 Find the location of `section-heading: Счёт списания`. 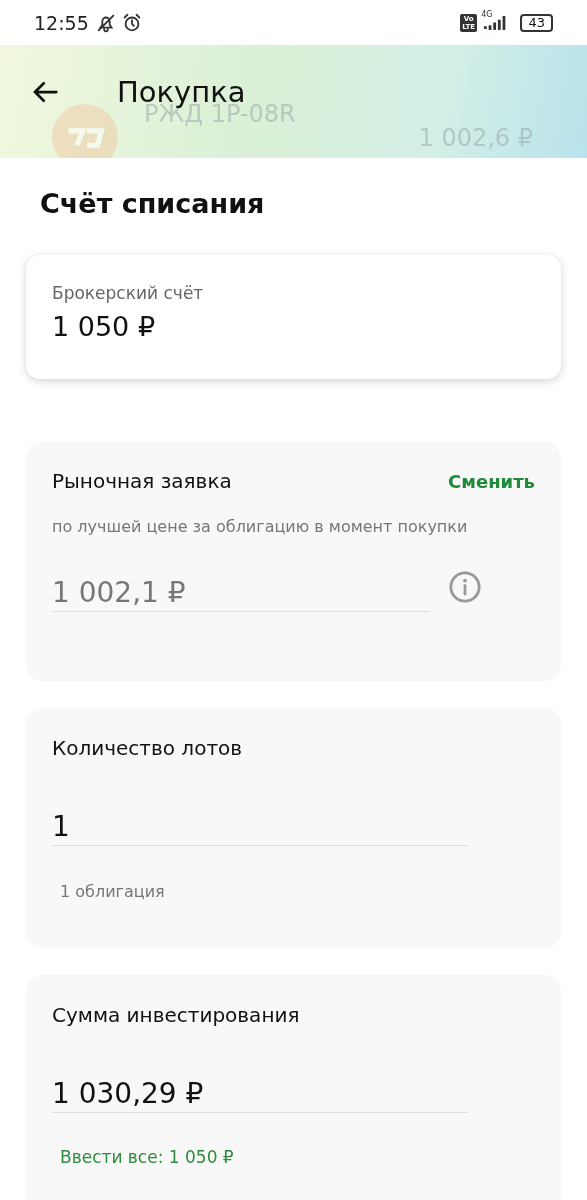

section-heading: Счёт списания is located at coordinates (152, 204).